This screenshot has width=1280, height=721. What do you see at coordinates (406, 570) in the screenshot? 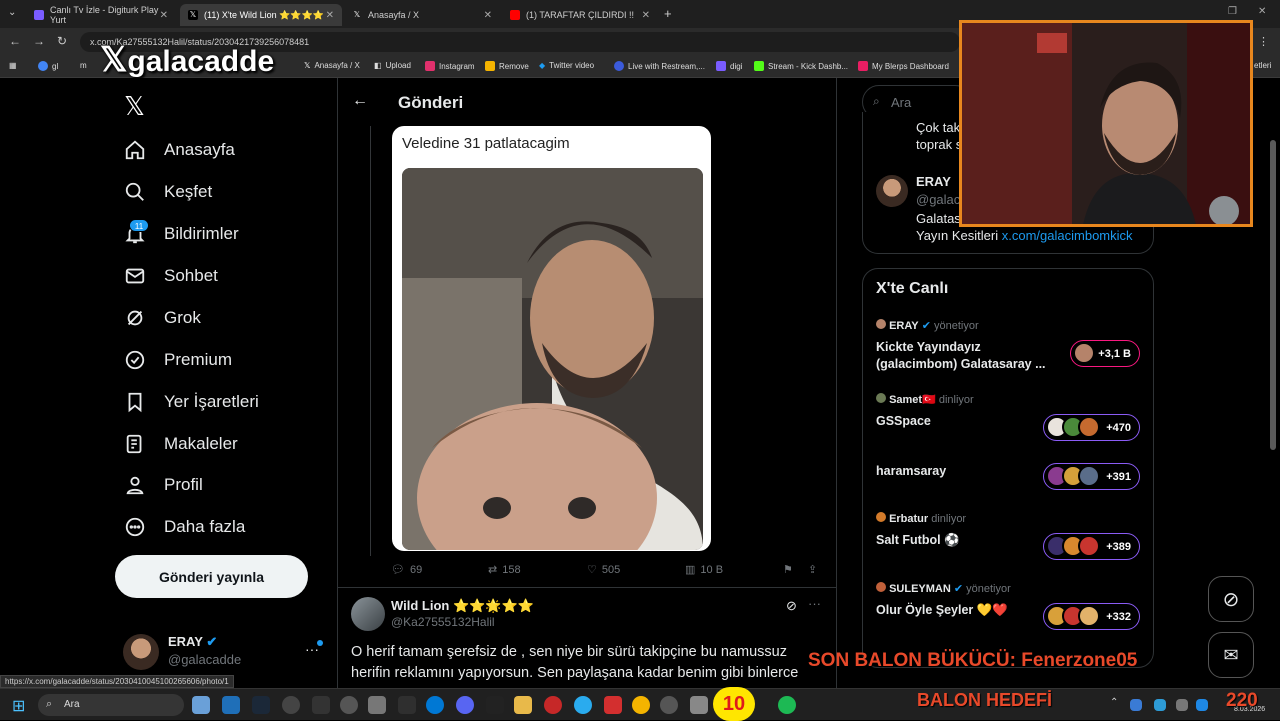
I see `reply-action: 💬︎ 69` at bounding box center [406, 570].